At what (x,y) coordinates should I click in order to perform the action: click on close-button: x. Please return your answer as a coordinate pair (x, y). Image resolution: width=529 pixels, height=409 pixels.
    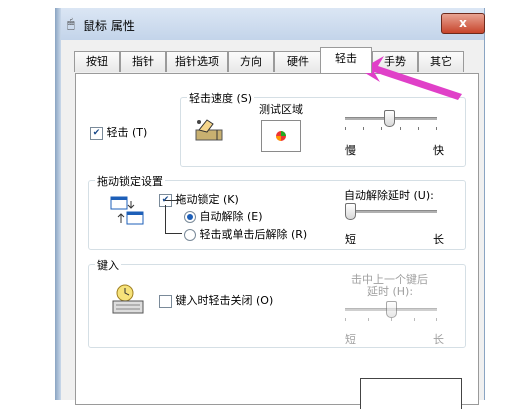
    Looking at the image, I should click on (463, 23).